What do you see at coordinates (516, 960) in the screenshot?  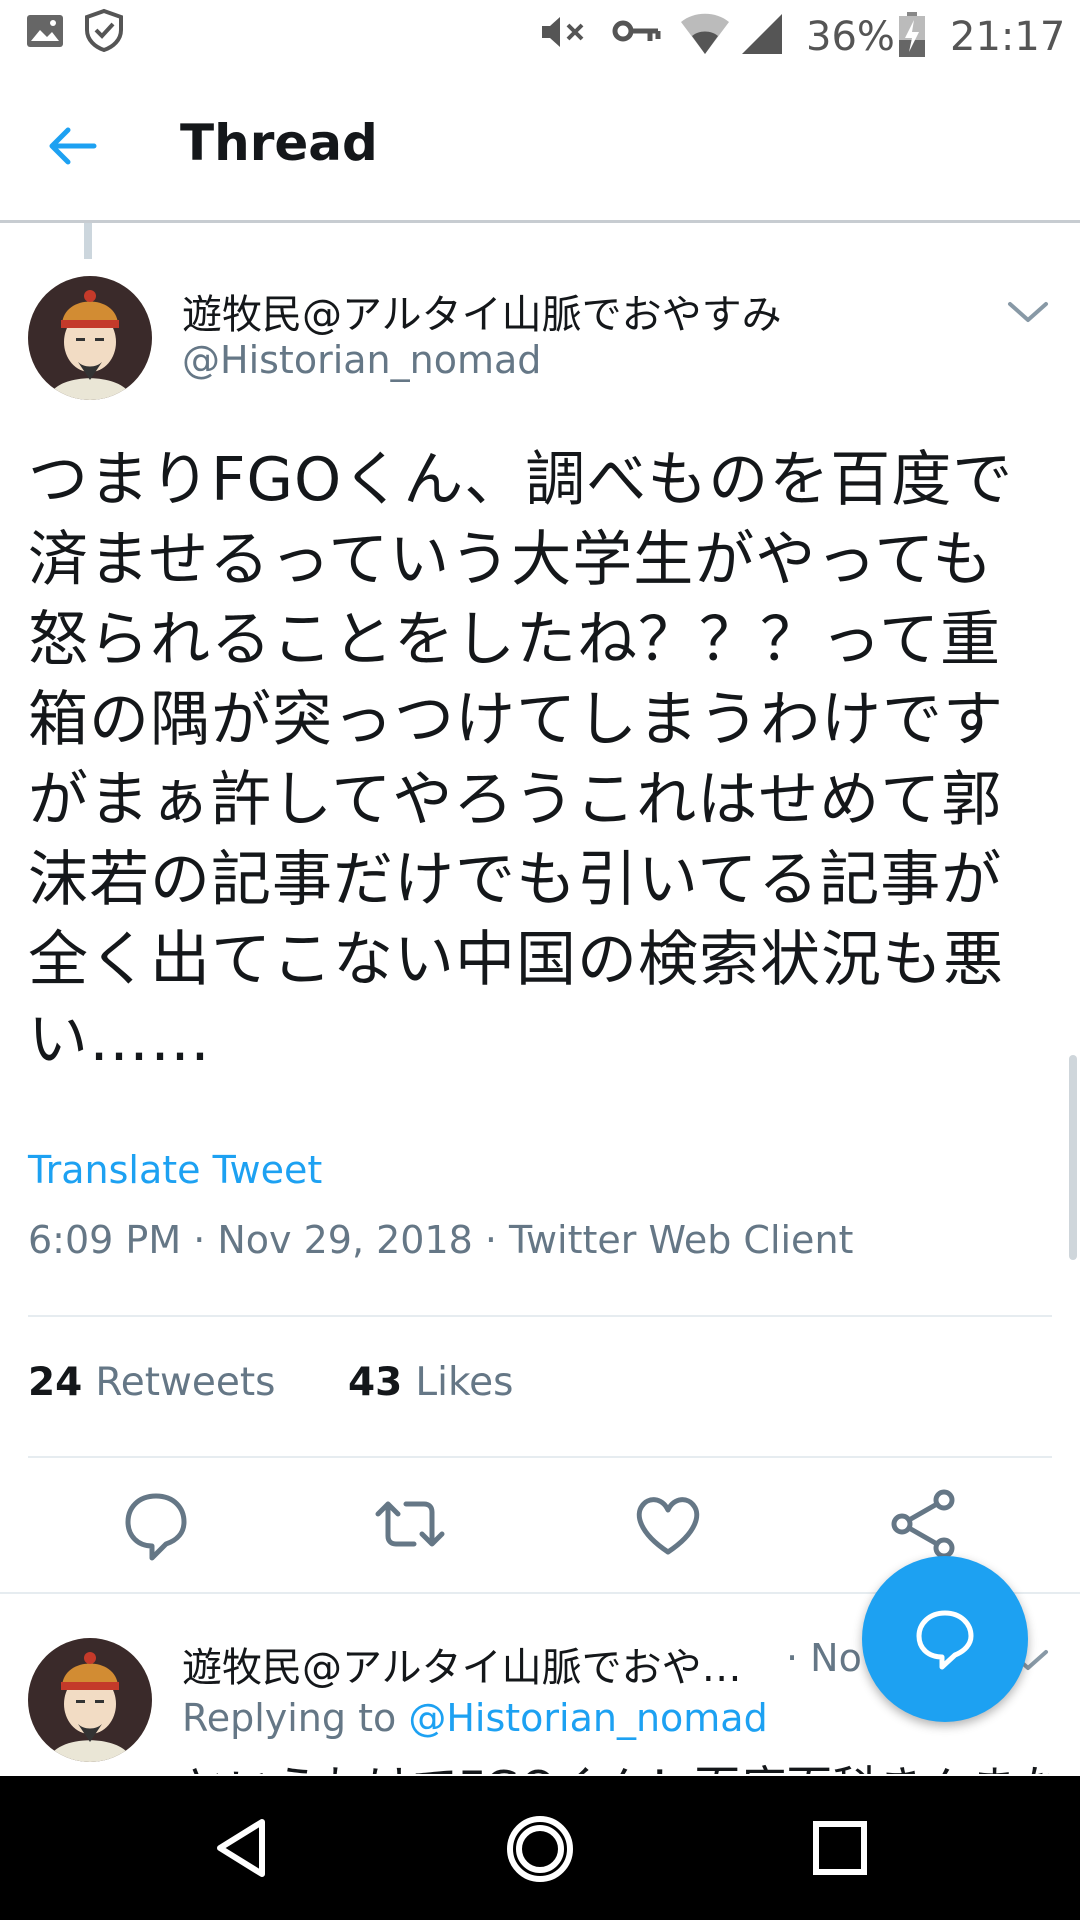 I see `tweet-text-line: 全く出てこない中国の検索状況も悪` at bounding box center [516, 960].